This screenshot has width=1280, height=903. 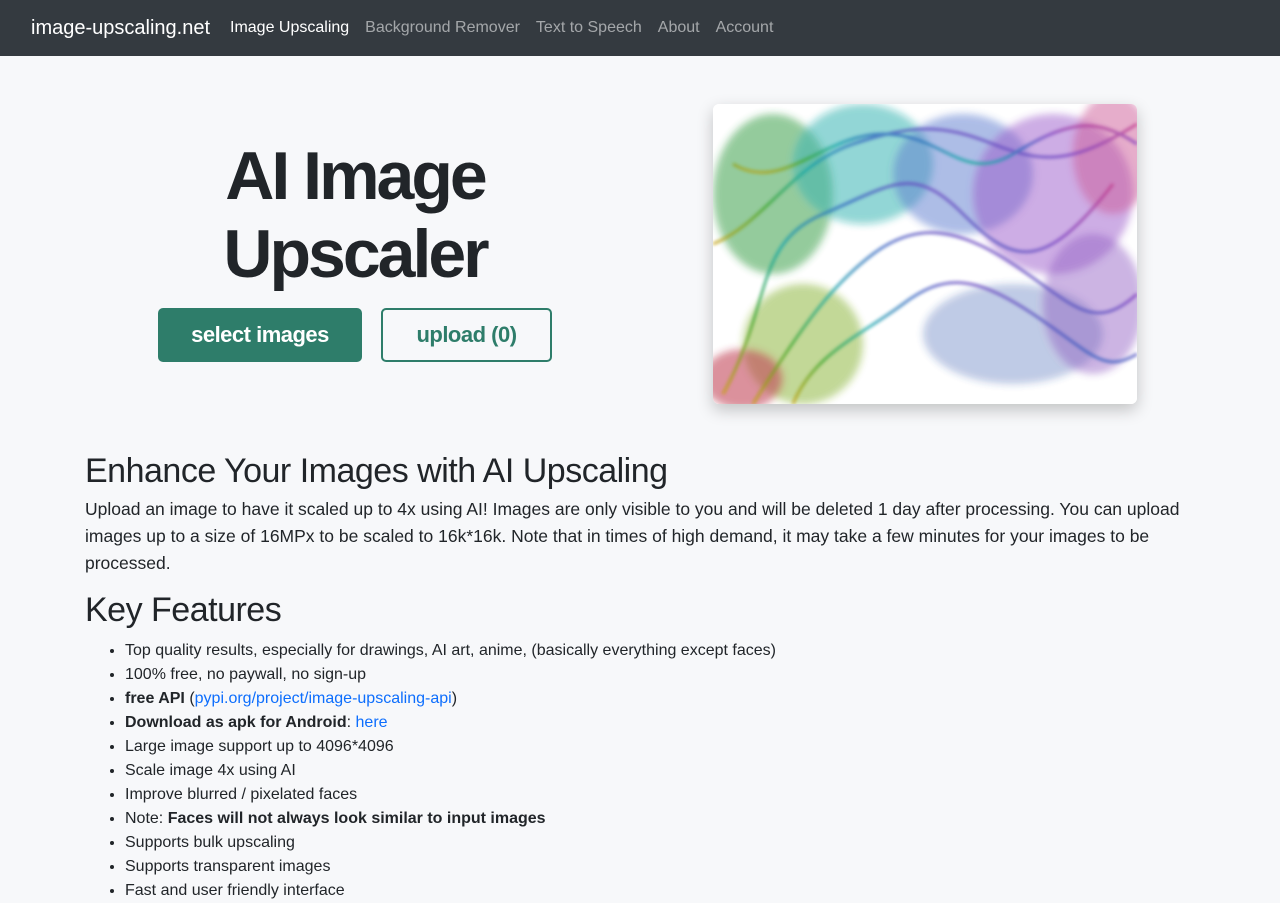 What do you see at coordinates (246, 674) in the screenshot?
I see `feature-text: 100% free, no paywall, no sign-up` at bounding box center [246, 674].